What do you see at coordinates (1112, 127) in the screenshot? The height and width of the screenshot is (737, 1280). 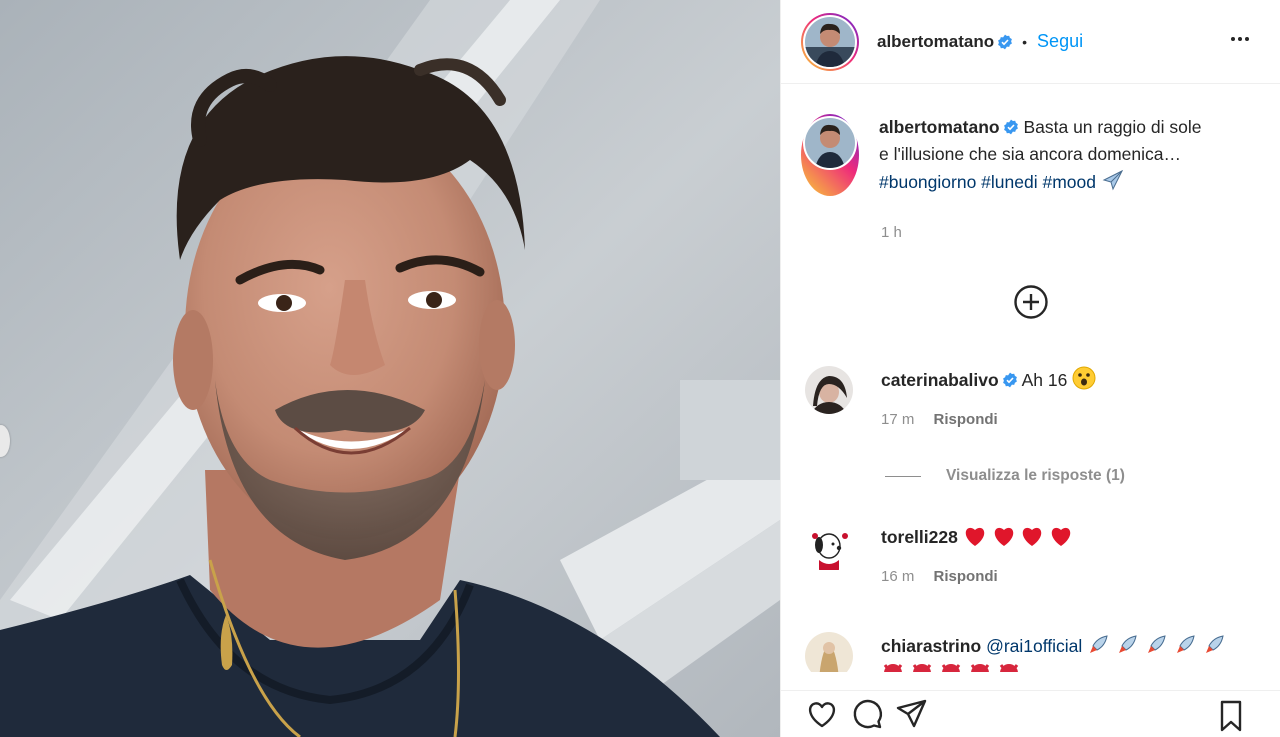 I see `caption-line-1: Basta un raggio di sole` at bounding box center [1112, 127].